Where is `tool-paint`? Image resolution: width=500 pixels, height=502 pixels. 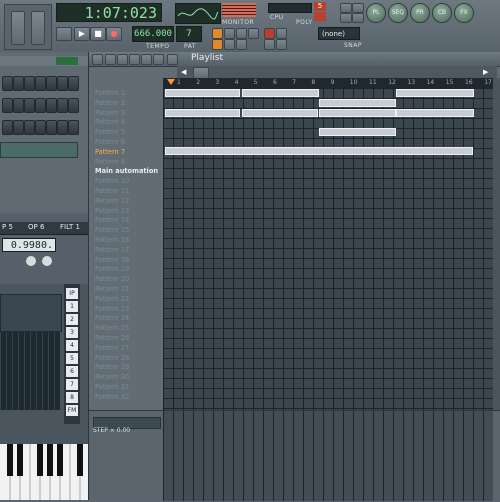
tool-paint is located at coordinates (229, 33).